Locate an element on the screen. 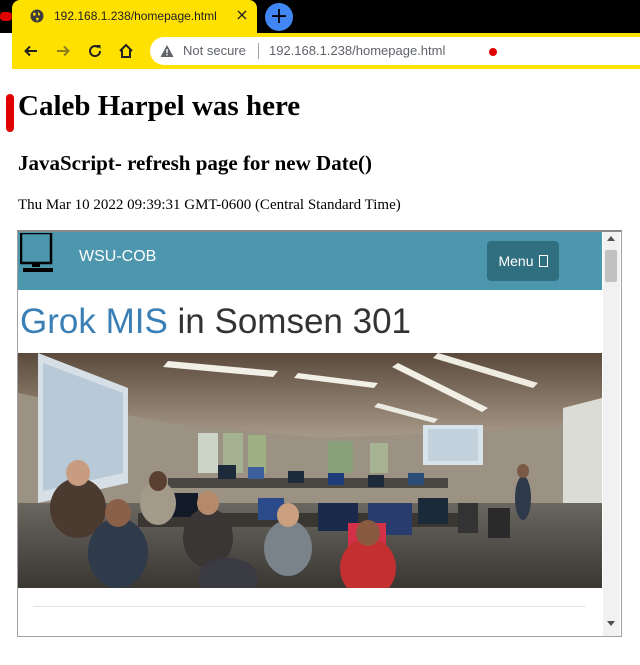 This screenshot has width=640, height=665. new-tab-button: + is located at coordinates (279, 17).